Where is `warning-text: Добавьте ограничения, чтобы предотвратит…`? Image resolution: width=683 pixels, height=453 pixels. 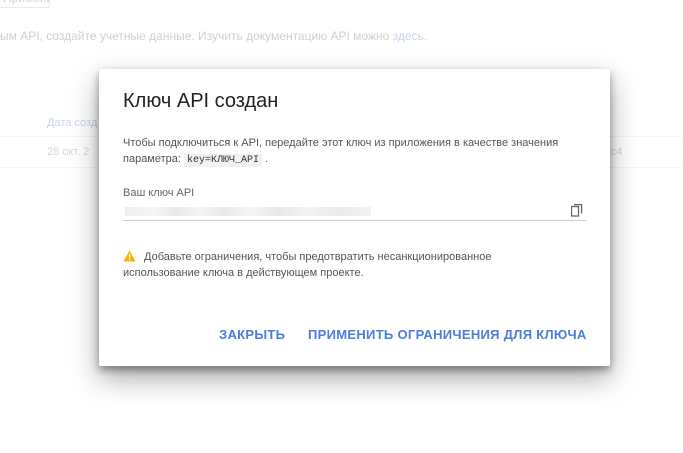
warning-text: Добавьте ограничения, чтобы предотвратит… is located at coordinates (307, 265).